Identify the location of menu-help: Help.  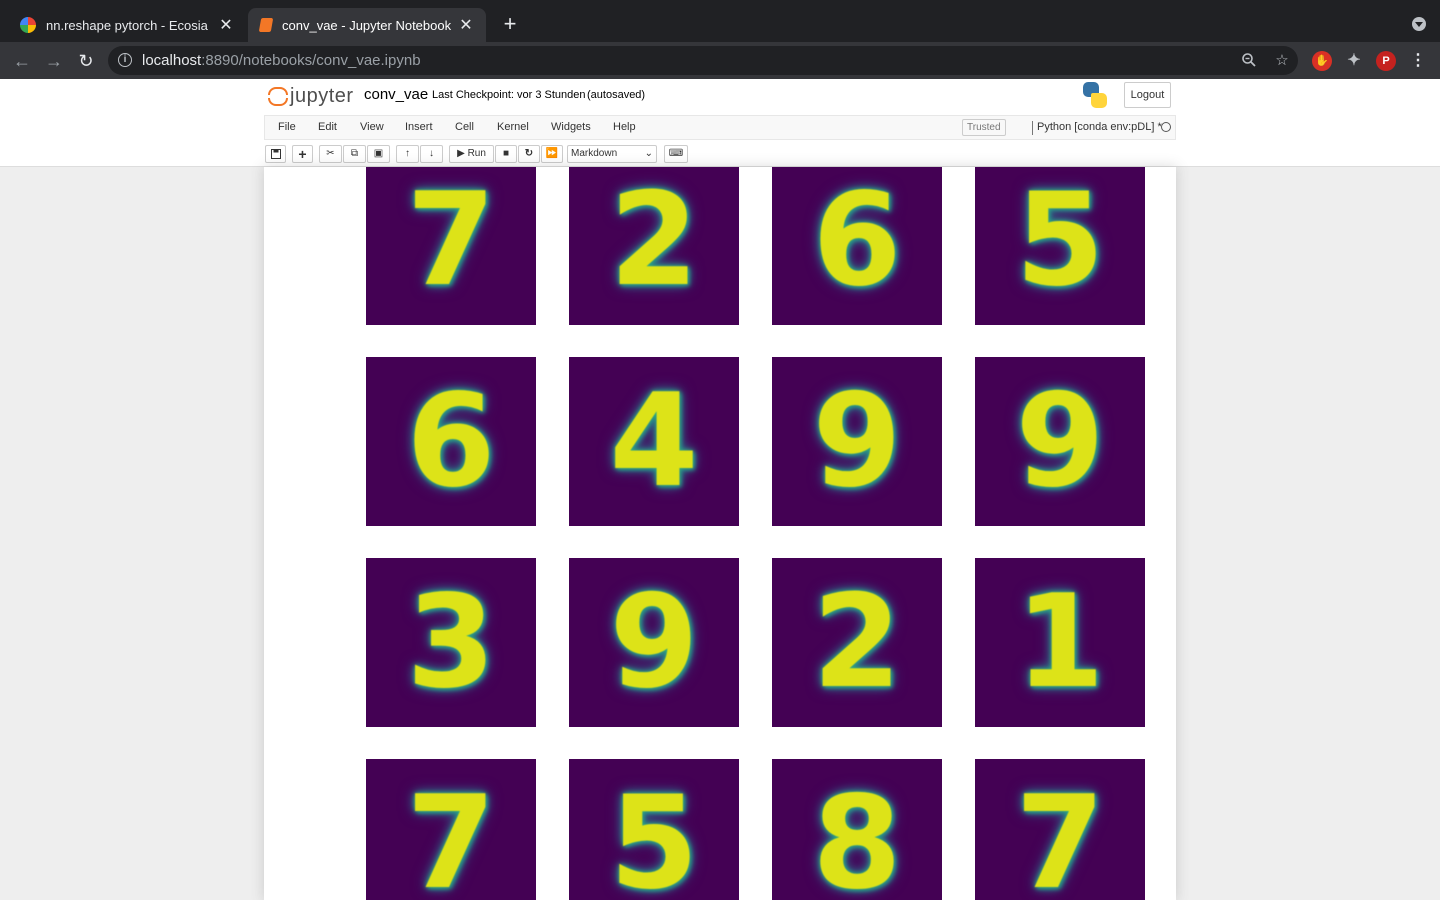
(624, 127).